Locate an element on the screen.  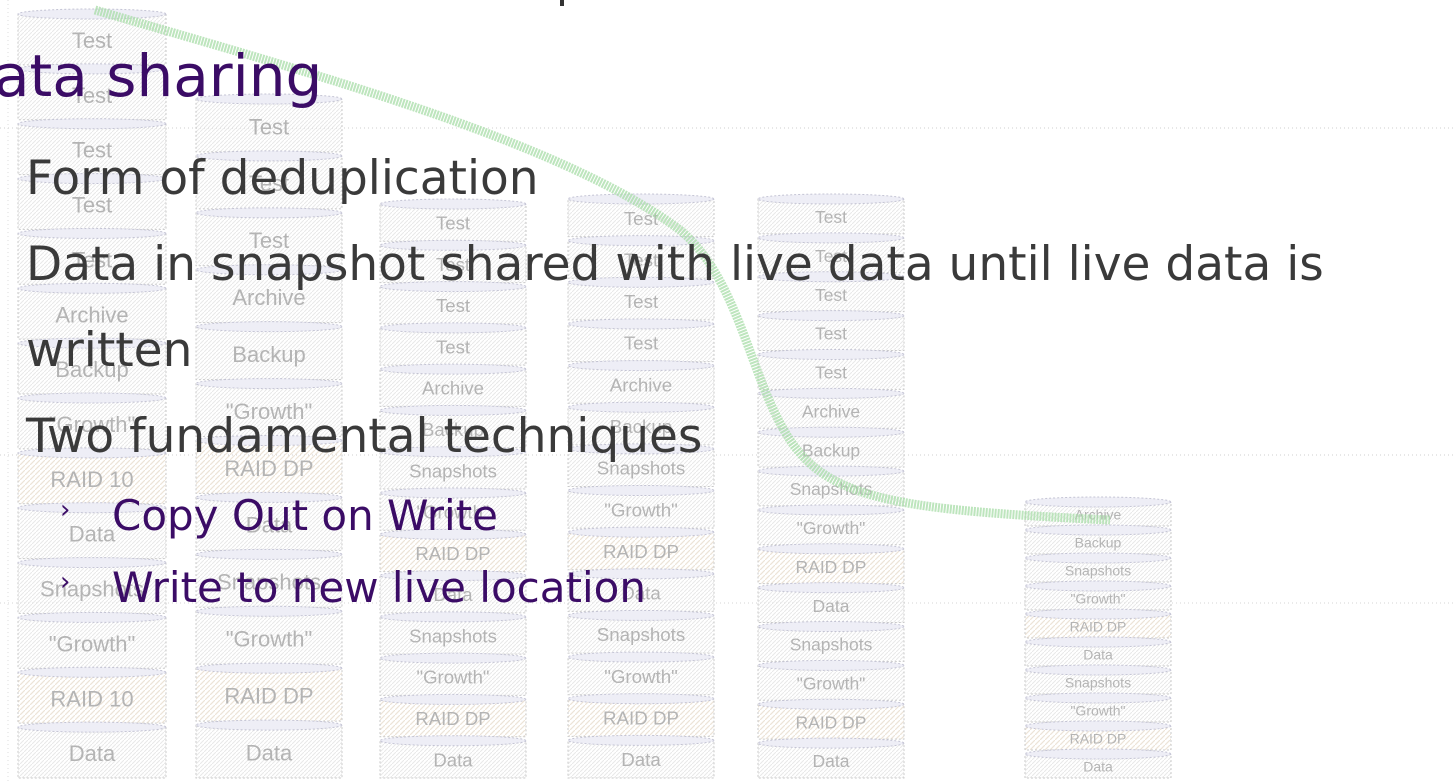
storage-disk: RAID 10 is located at coordinates (92, 695).